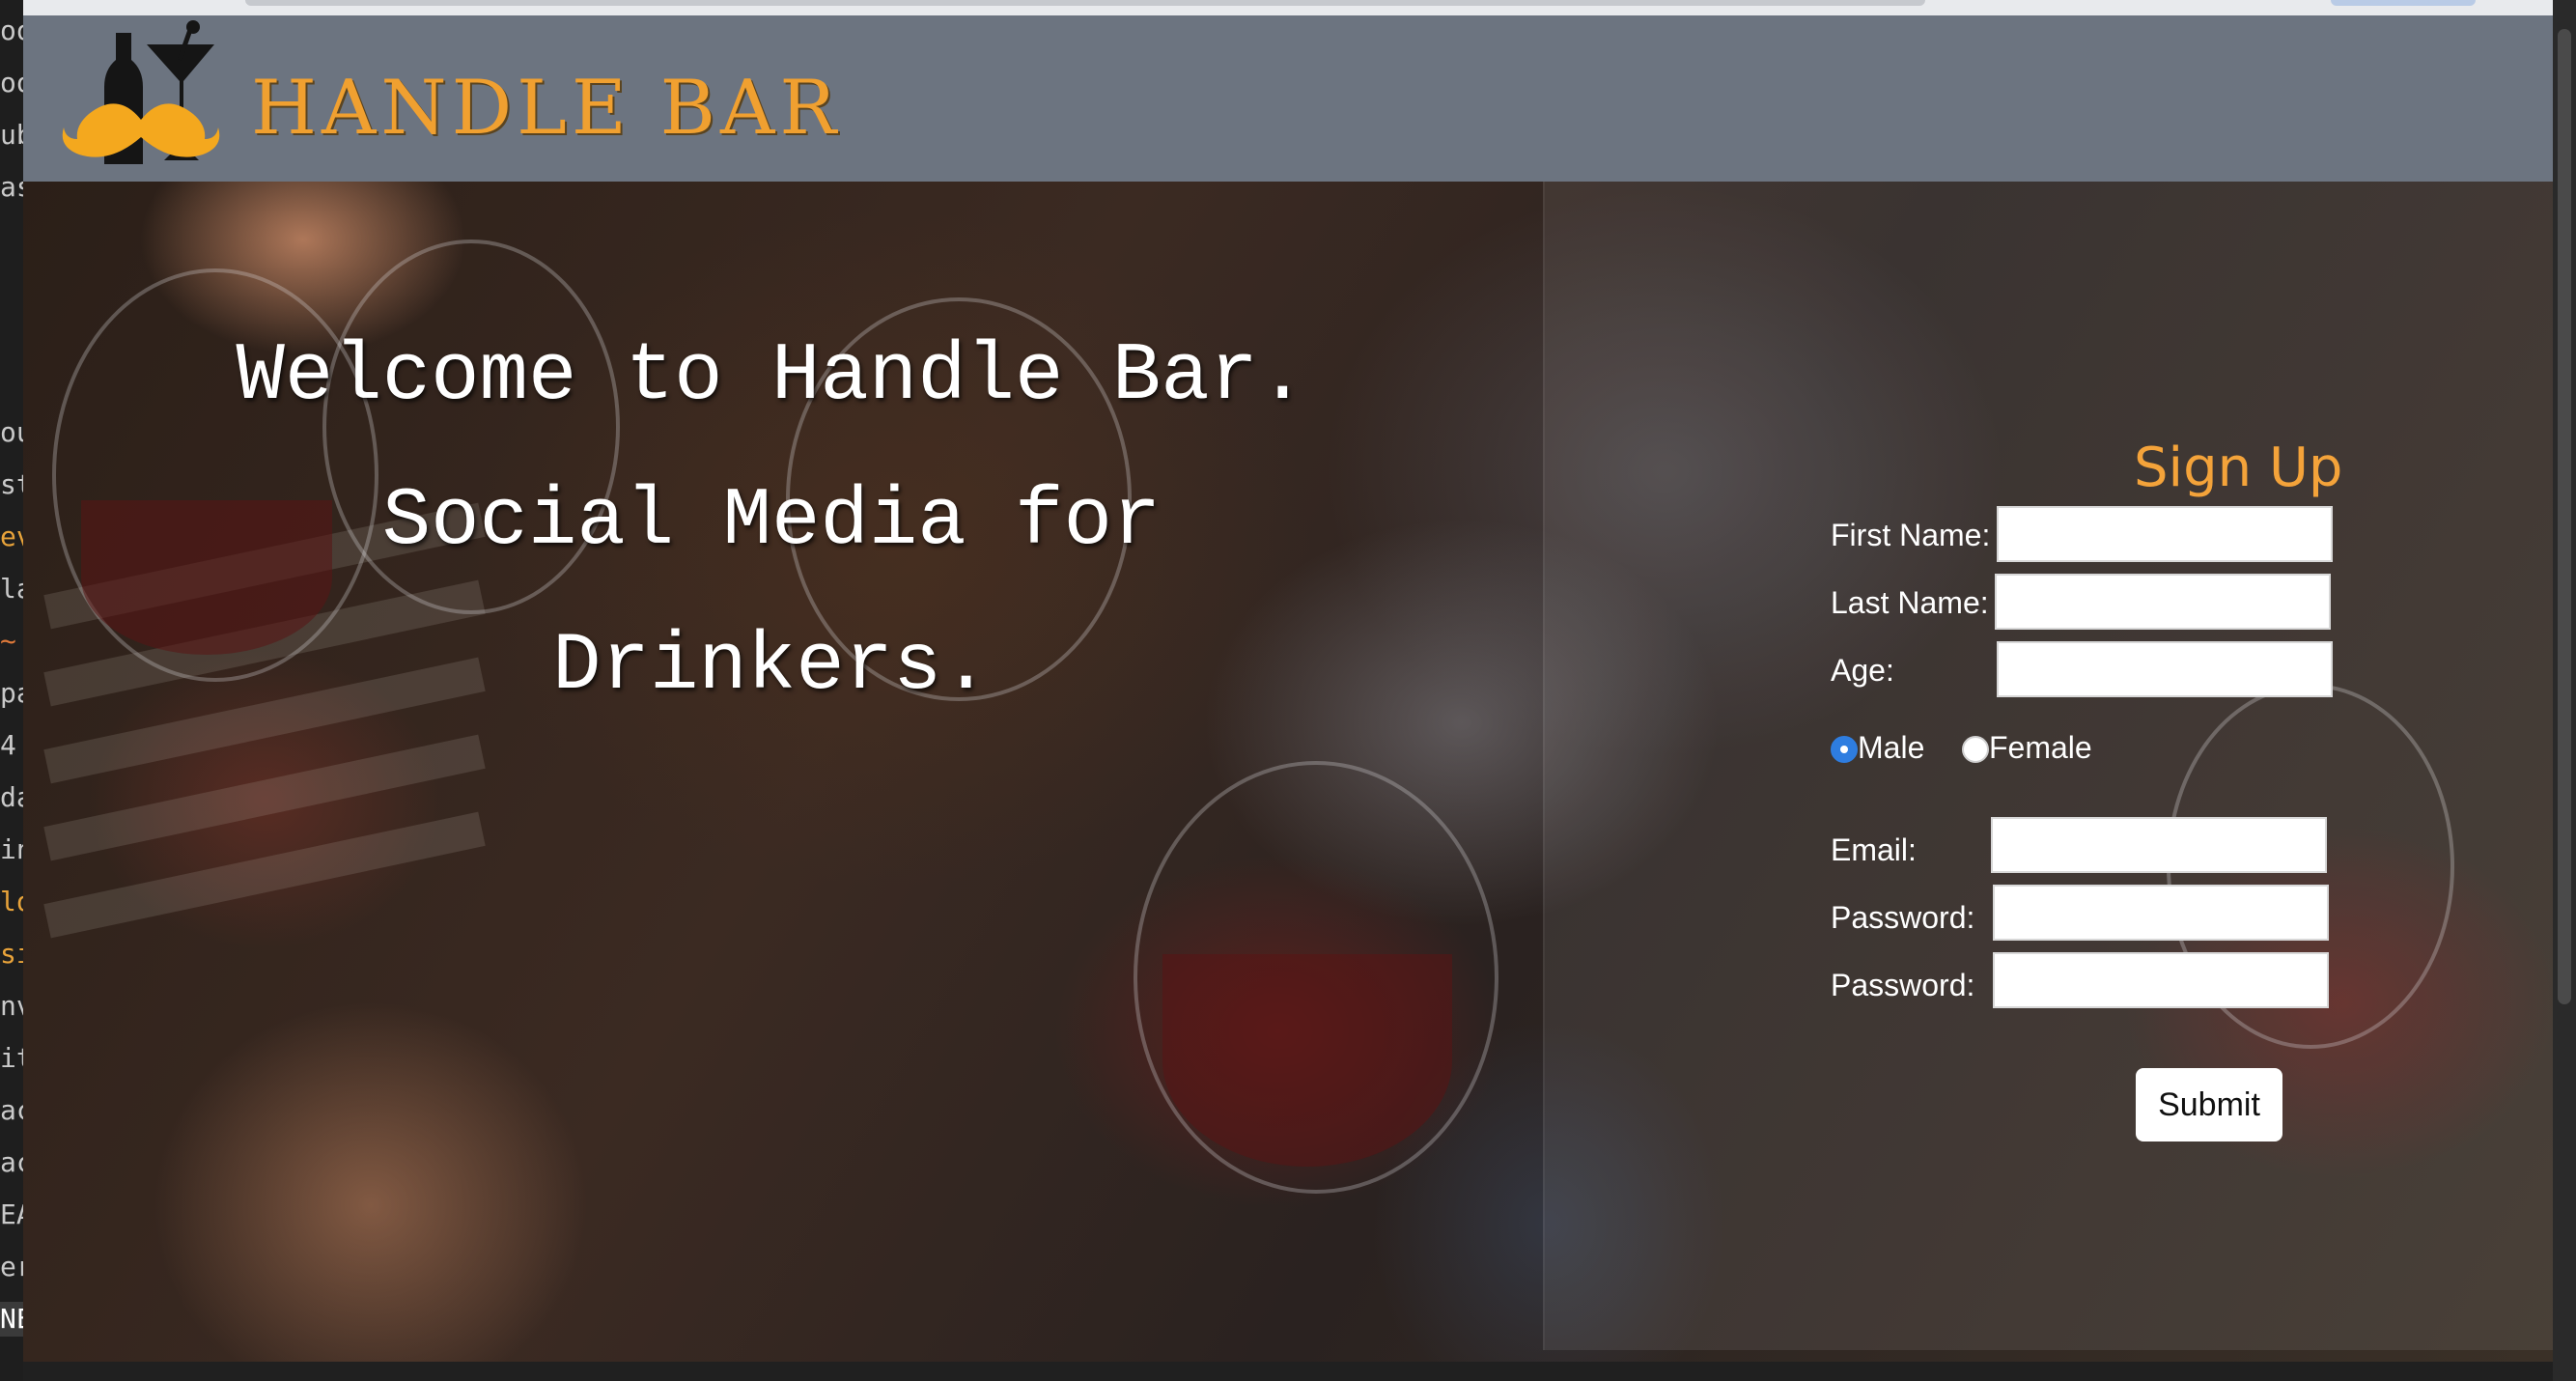  I want to click on editor-fragment: lo, so click(12, 901).